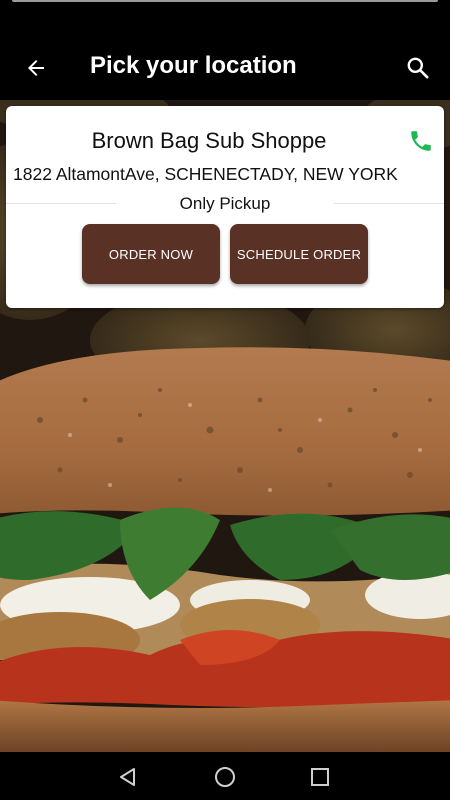  I want to click on home-circle-icon, so click(225, 777).